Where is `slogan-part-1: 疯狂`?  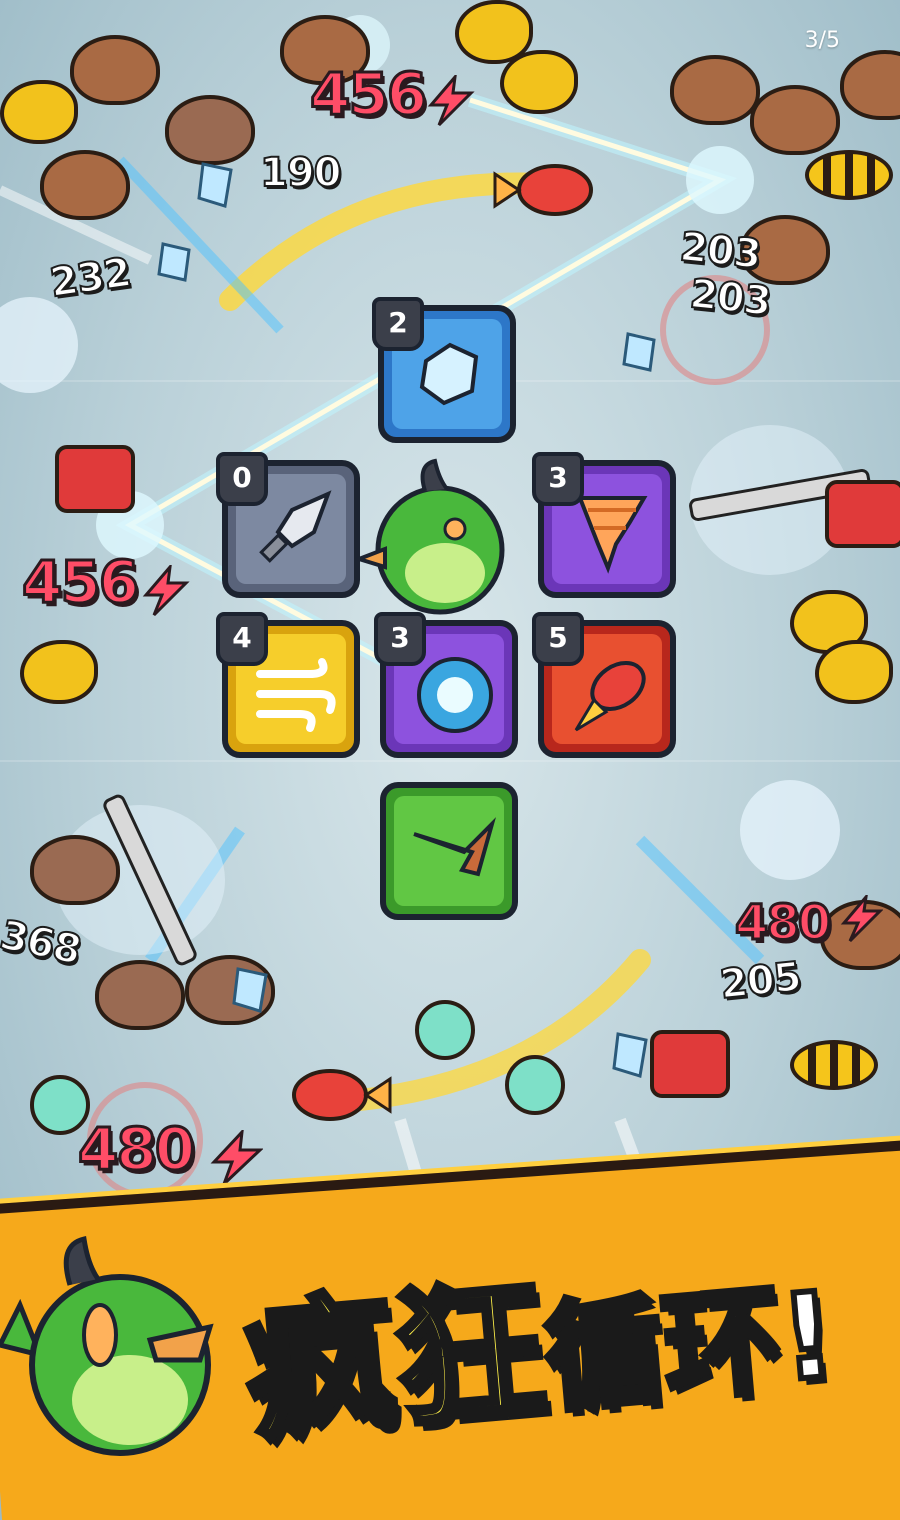 slogan-part-1: 疯狂 is located at coordinates (396, 1362).